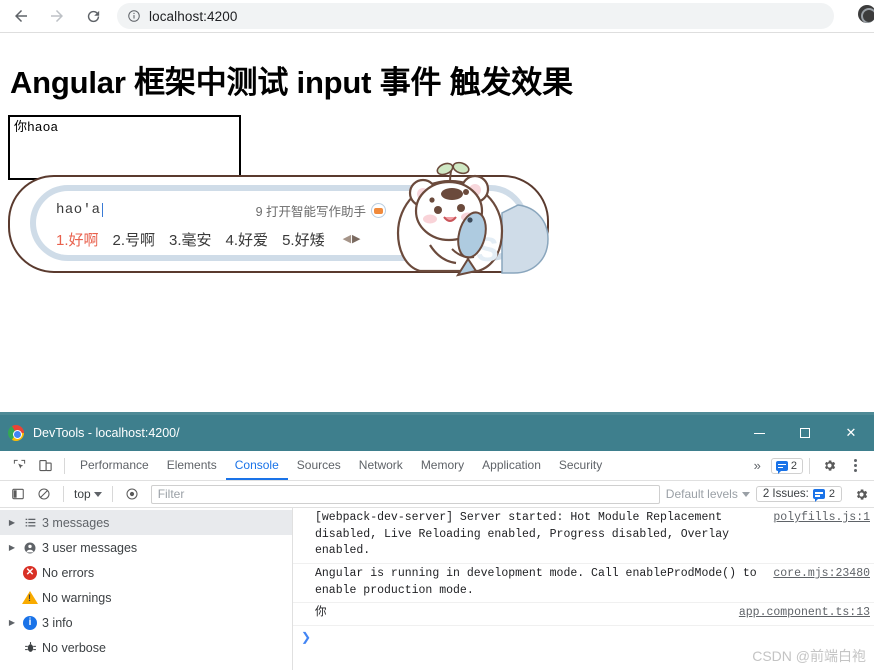  I want to click on console-prompt: ❯, so click(583, 637).